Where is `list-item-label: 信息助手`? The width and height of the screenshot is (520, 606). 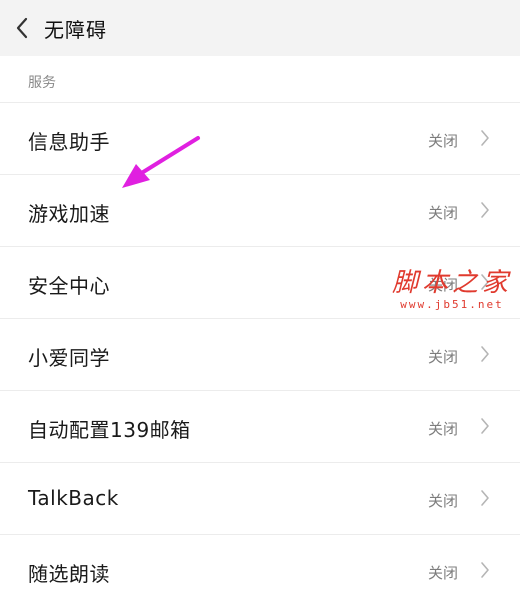
list-item-label: 信息助手 is located at coordinates (69, 142).